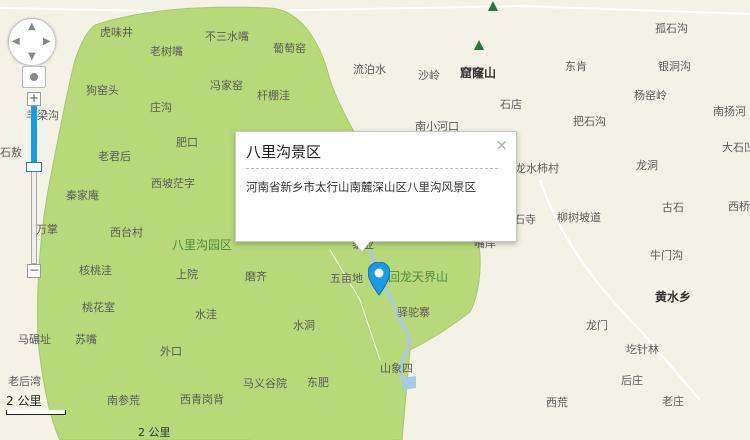 The width and height of the screenshot is (750, 440). Describe the element at coordinates (34, 185) in the screenshot. I see `zoom-control: + −` at that location.